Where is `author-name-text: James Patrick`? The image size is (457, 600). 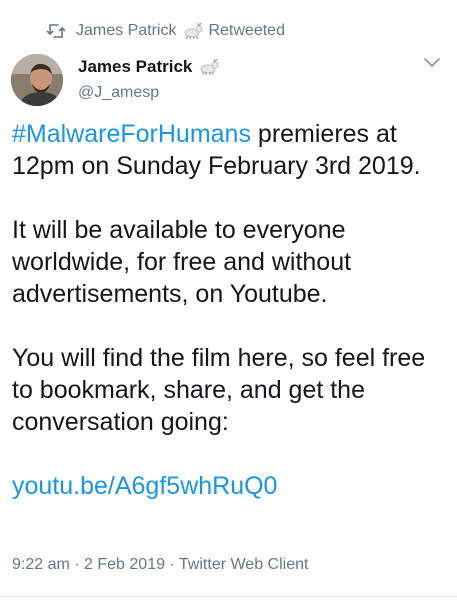 author-name-text: James Patrick is located at coordinates (135, 66).